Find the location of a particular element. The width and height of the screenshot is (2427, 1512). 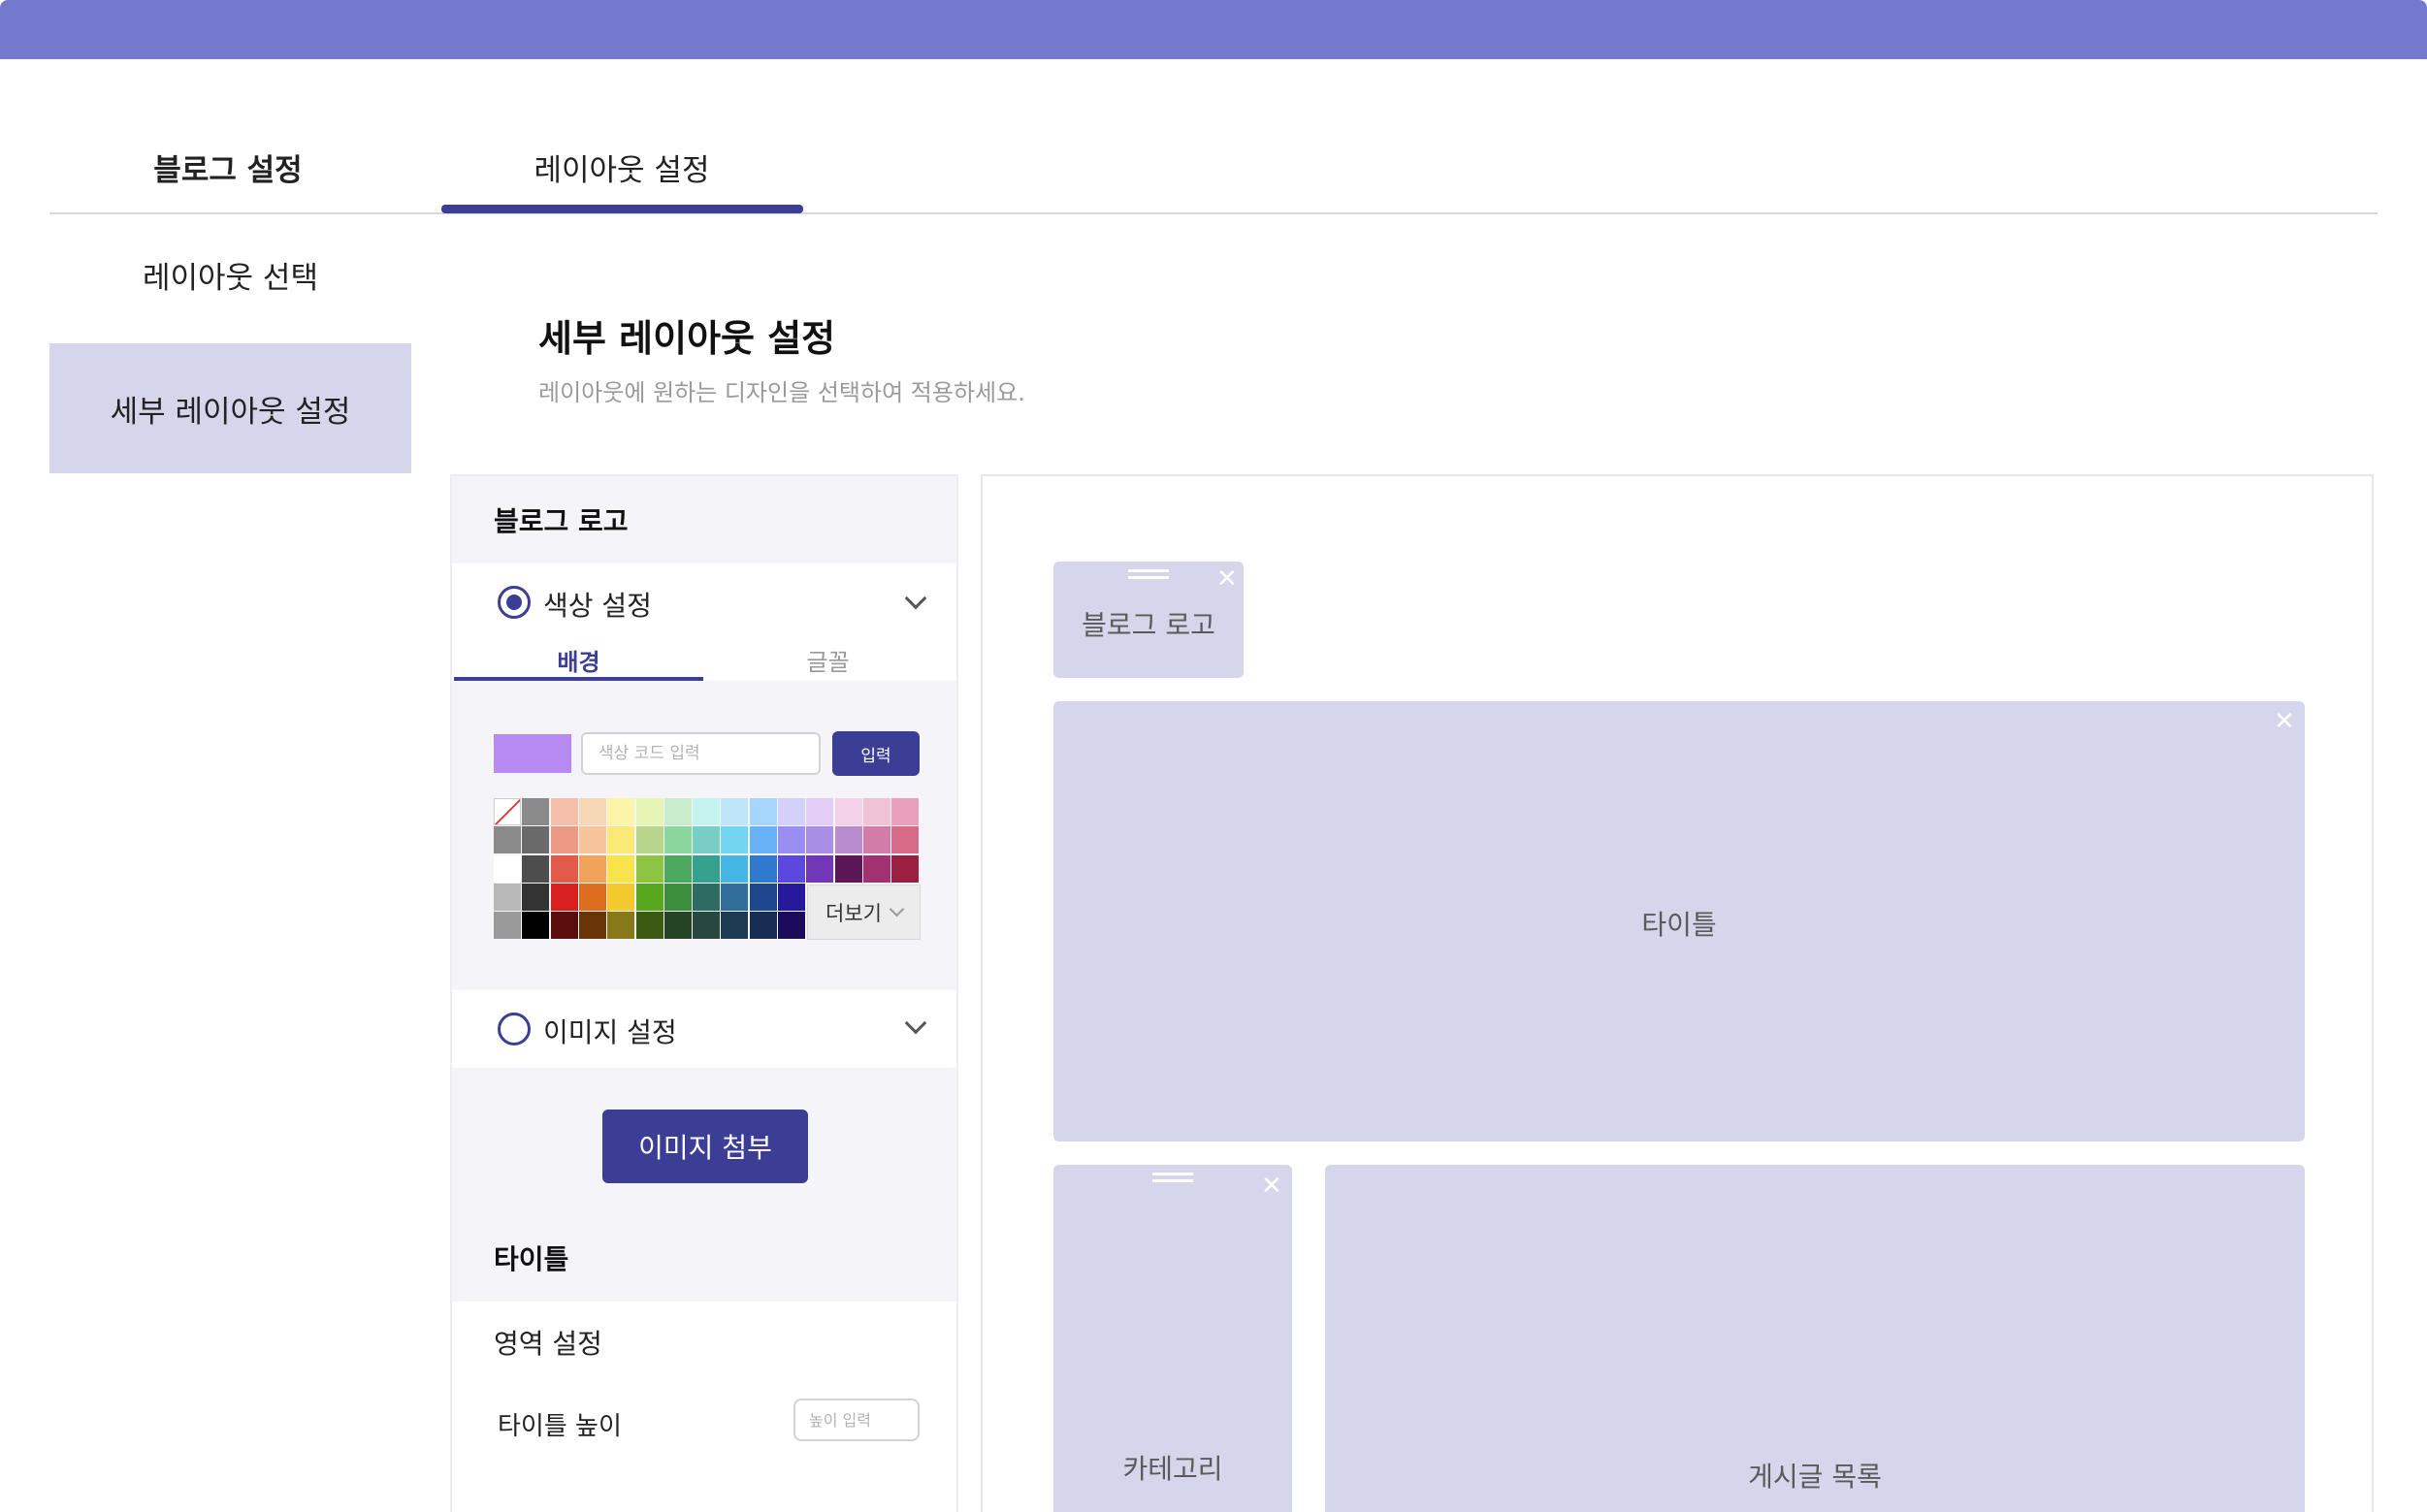

sidebar-item-detail-layout: 세부 레이아웃 설정 is located at coordinates (230, 408).